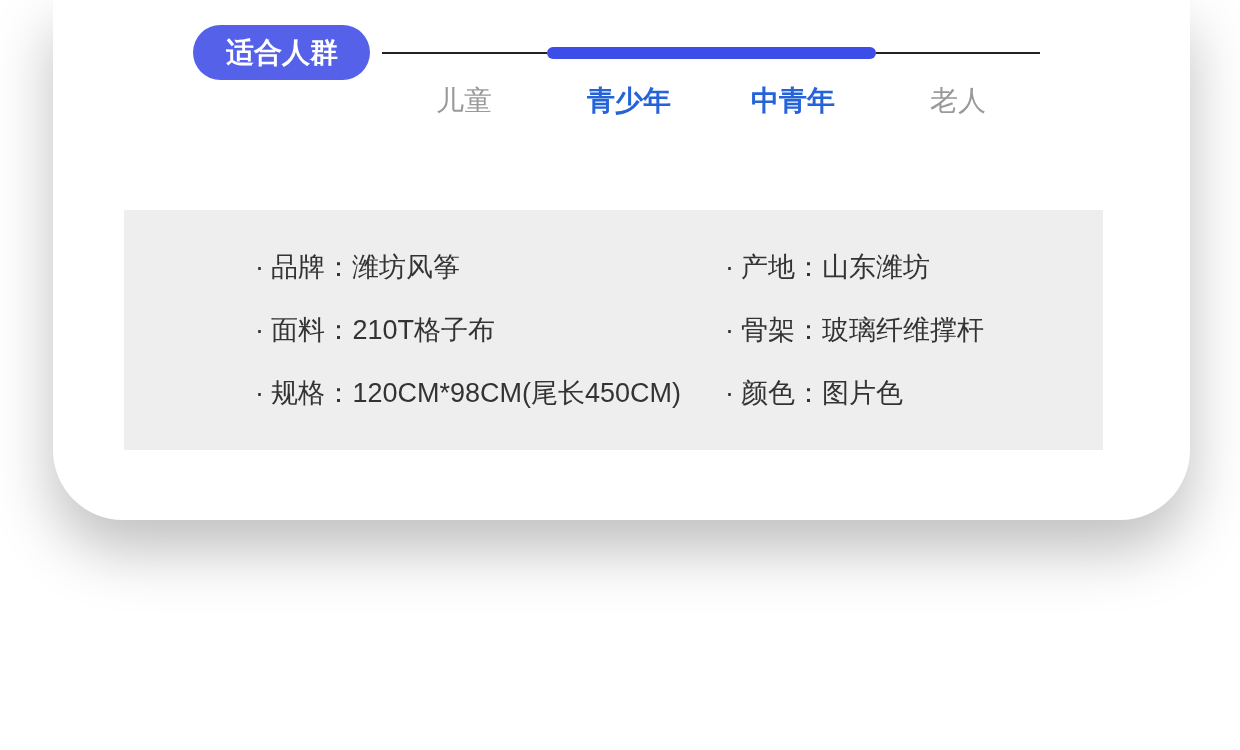  Describe the element at coordinates (281, 52) in the screenshot. I see `audience-label: 适合人群` at that location.